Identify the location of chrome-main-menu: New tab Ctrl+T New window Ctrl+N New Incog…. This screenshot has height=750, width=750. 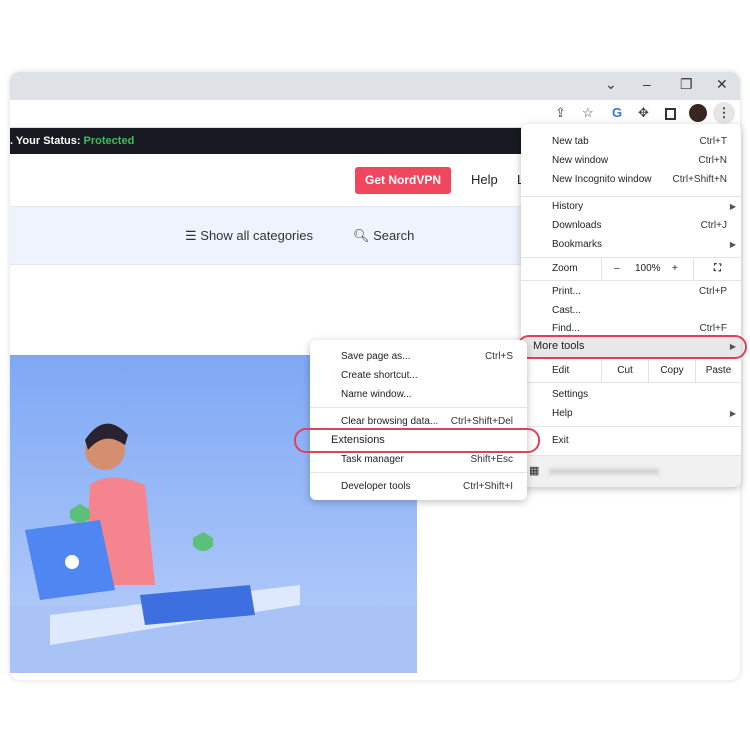
(631, 305).